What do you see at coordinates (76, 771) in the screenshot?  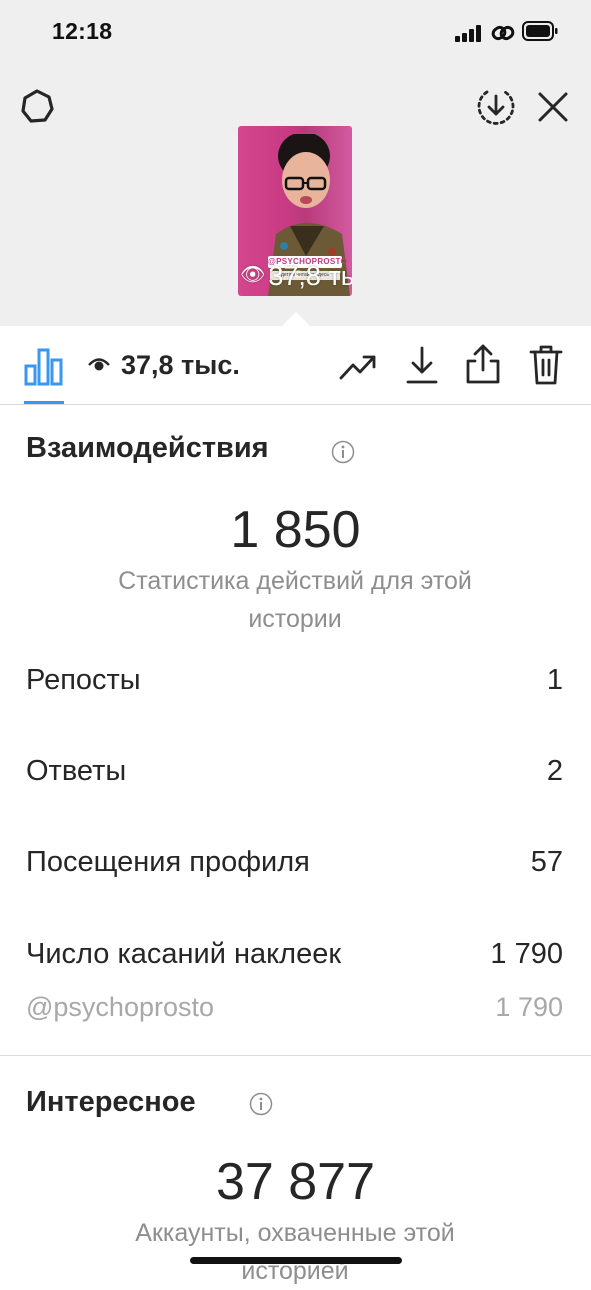 I see `replies-label: Ответы` at bounding box center [76, 771].